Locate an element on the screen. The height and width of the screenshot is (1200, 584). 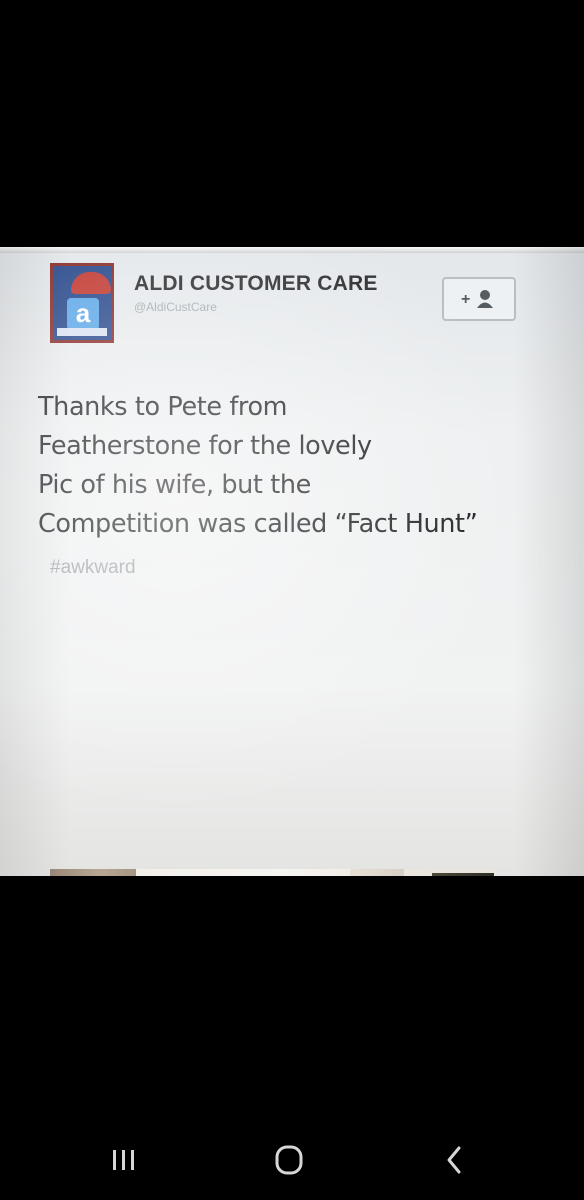
santa-hat-icon is located at coordinates (91, 283).